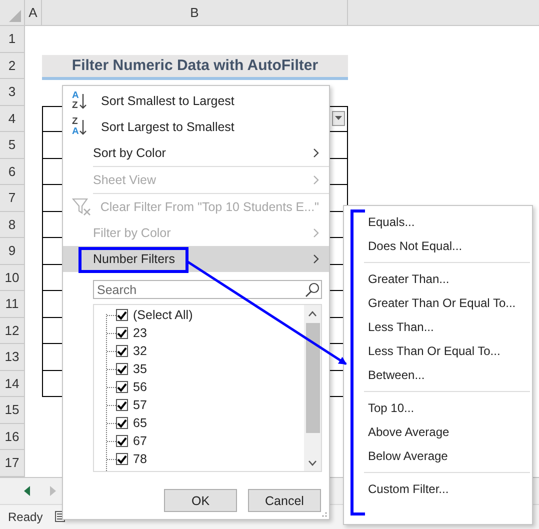 The width and height of the screenshot is (539, 529). What do you see at coordinates (12, 119) in the screenshot?
I see `row-header: 4` at bounding box center [12, 119].